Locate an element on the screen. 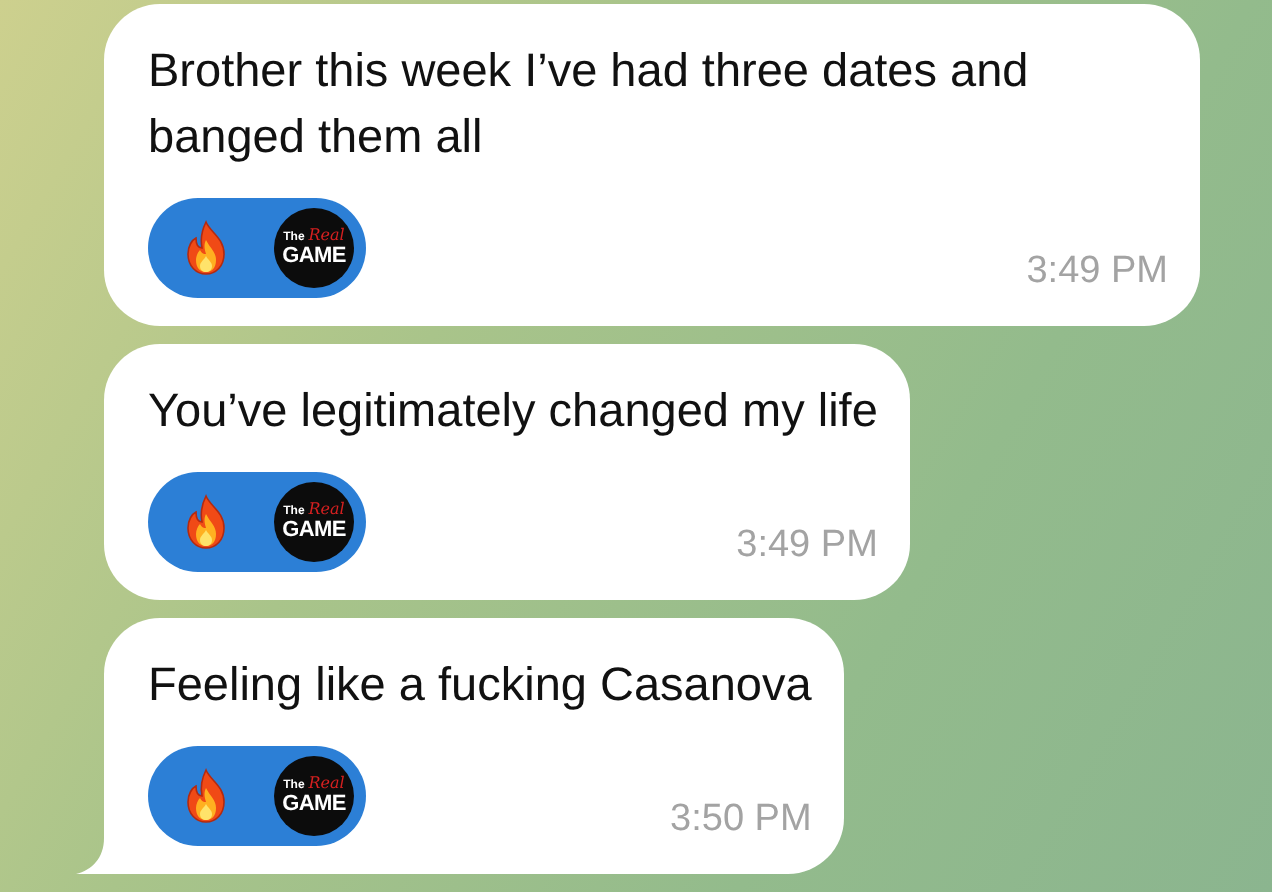  message-text: Brother this week I’ve had three dates and banged them all is located at coordinates (589, 104).